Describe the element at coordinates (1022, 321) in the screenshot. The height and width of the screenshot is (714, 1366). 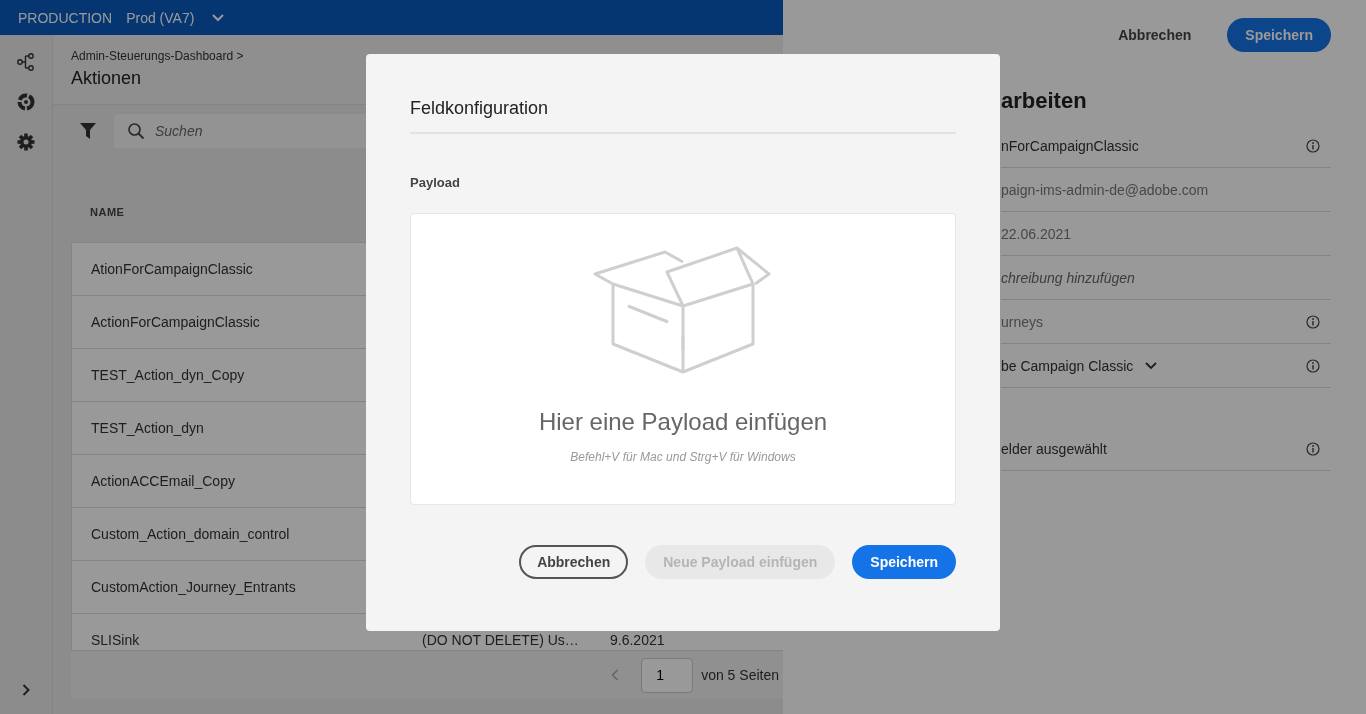
I see `field-value: urneys` at that location.